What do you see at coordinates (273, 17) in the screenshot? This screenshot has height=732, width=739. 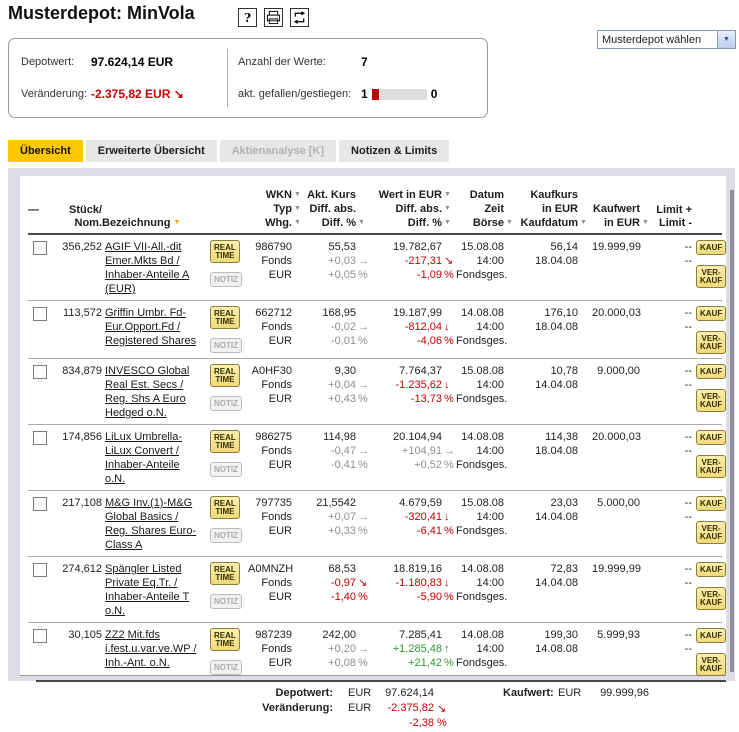 I see `print-button` at bounding box center [273, 17].